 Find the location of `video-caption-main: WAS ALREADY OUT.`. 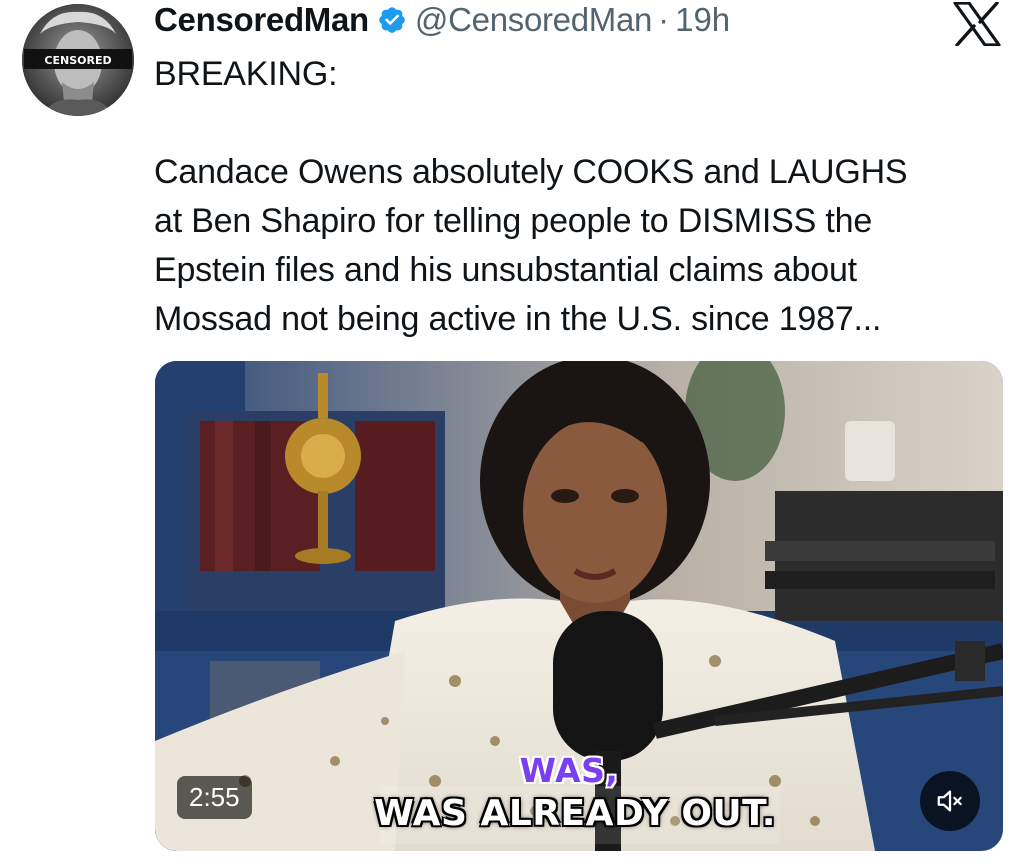

video-caption-main: WAS ALREADY OUT. is located at coordinates (575, 813).